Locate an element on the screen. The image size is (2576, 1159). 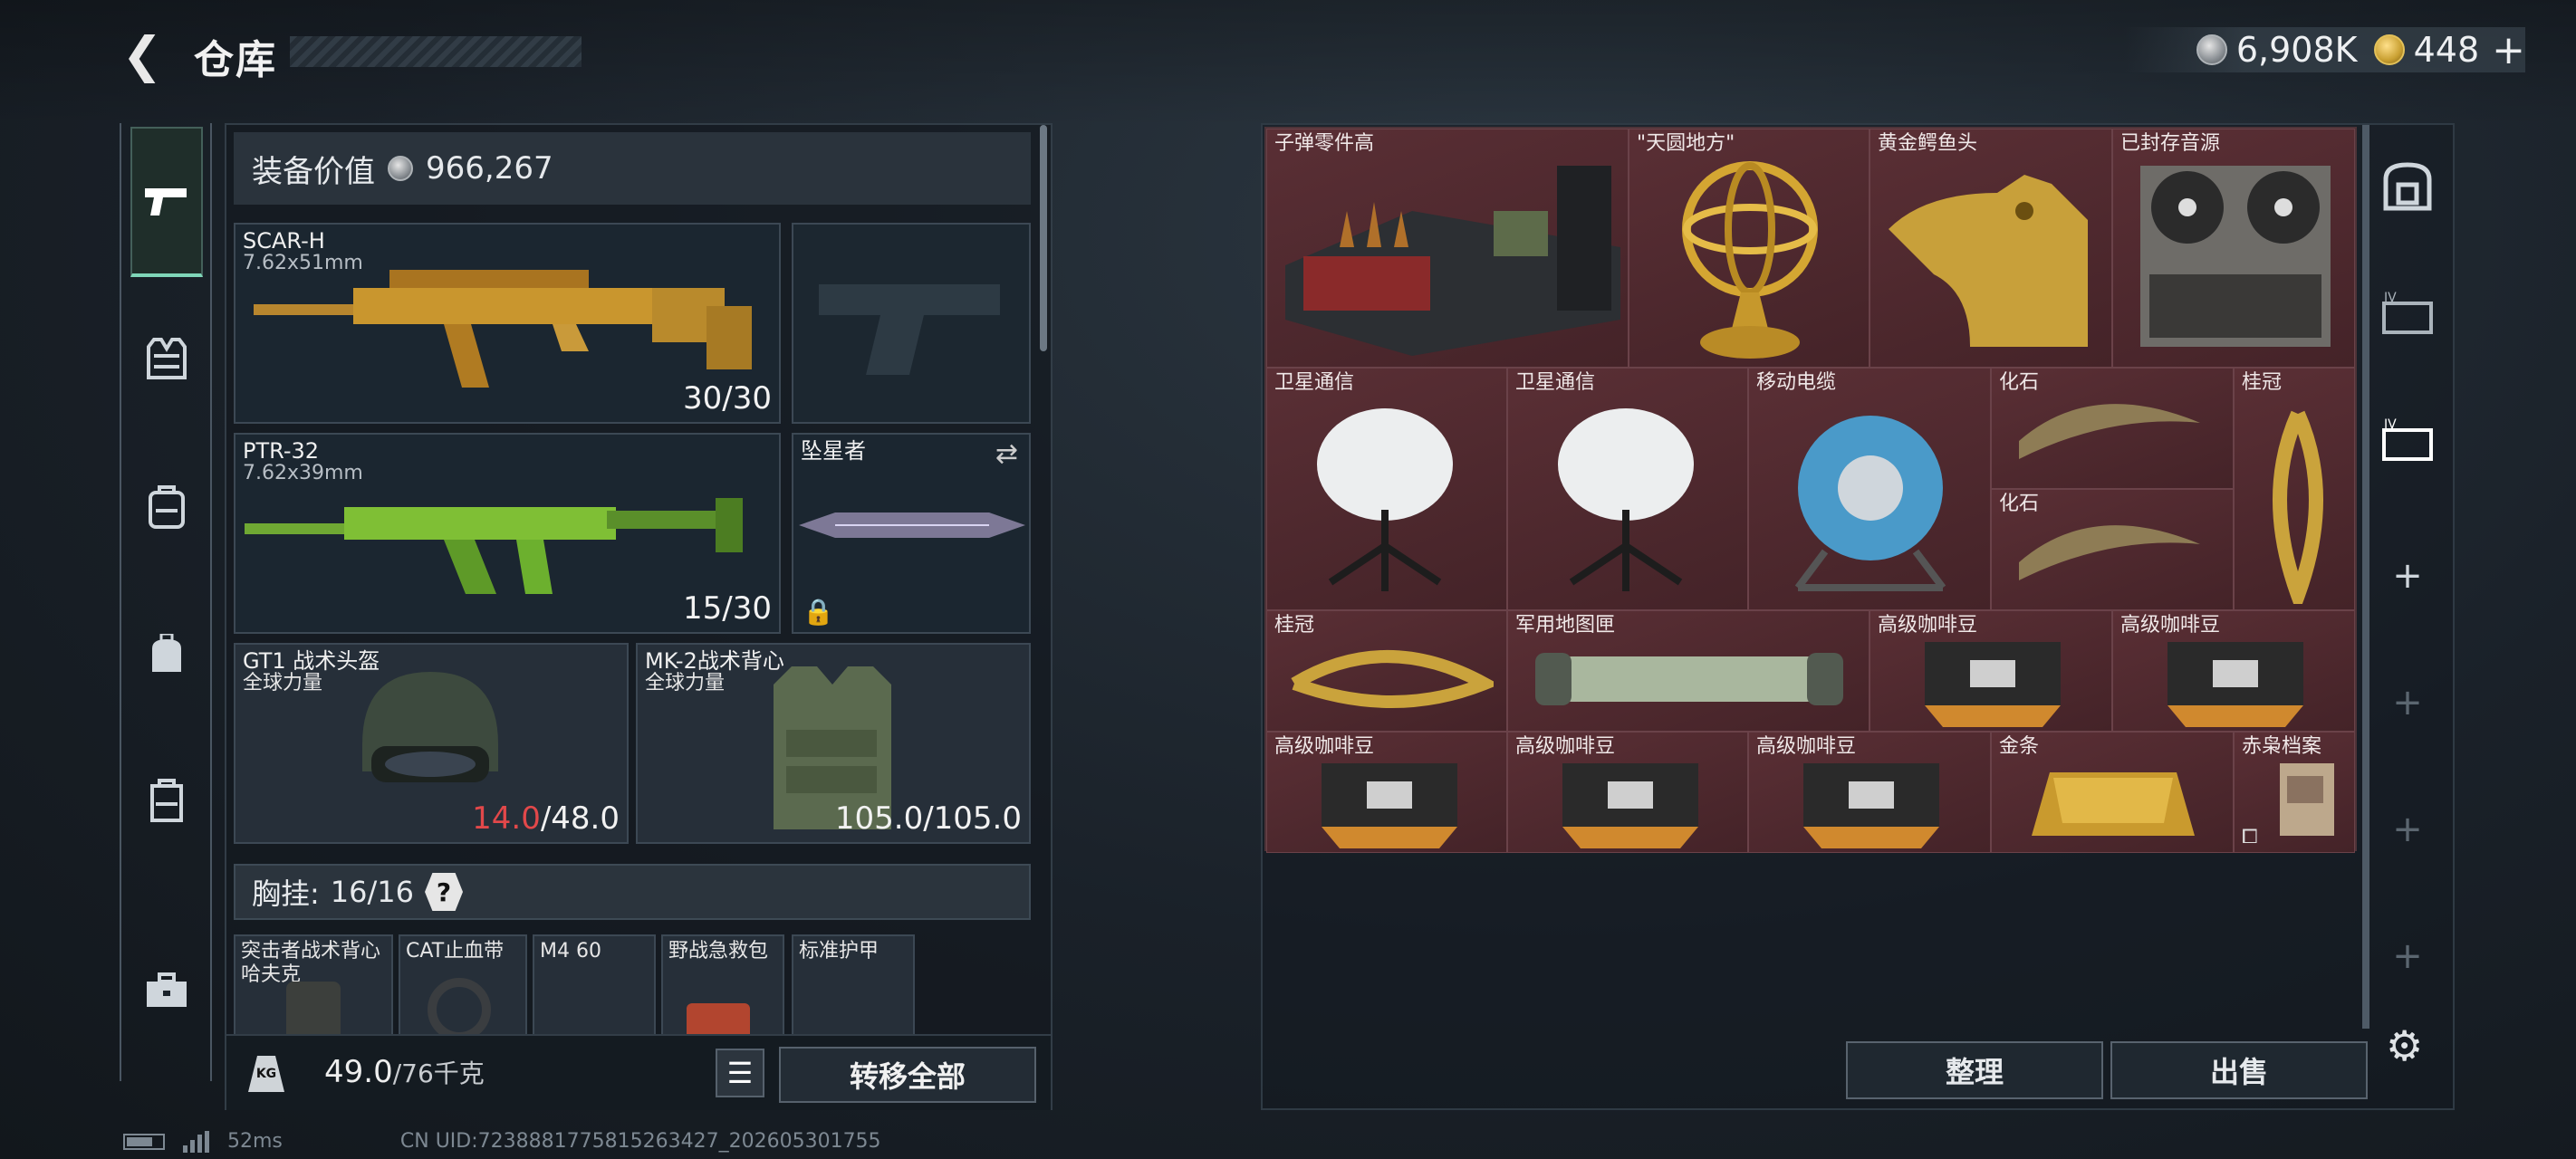
stash-item: 子弹零件高 is located at coordinates (1447, 249).